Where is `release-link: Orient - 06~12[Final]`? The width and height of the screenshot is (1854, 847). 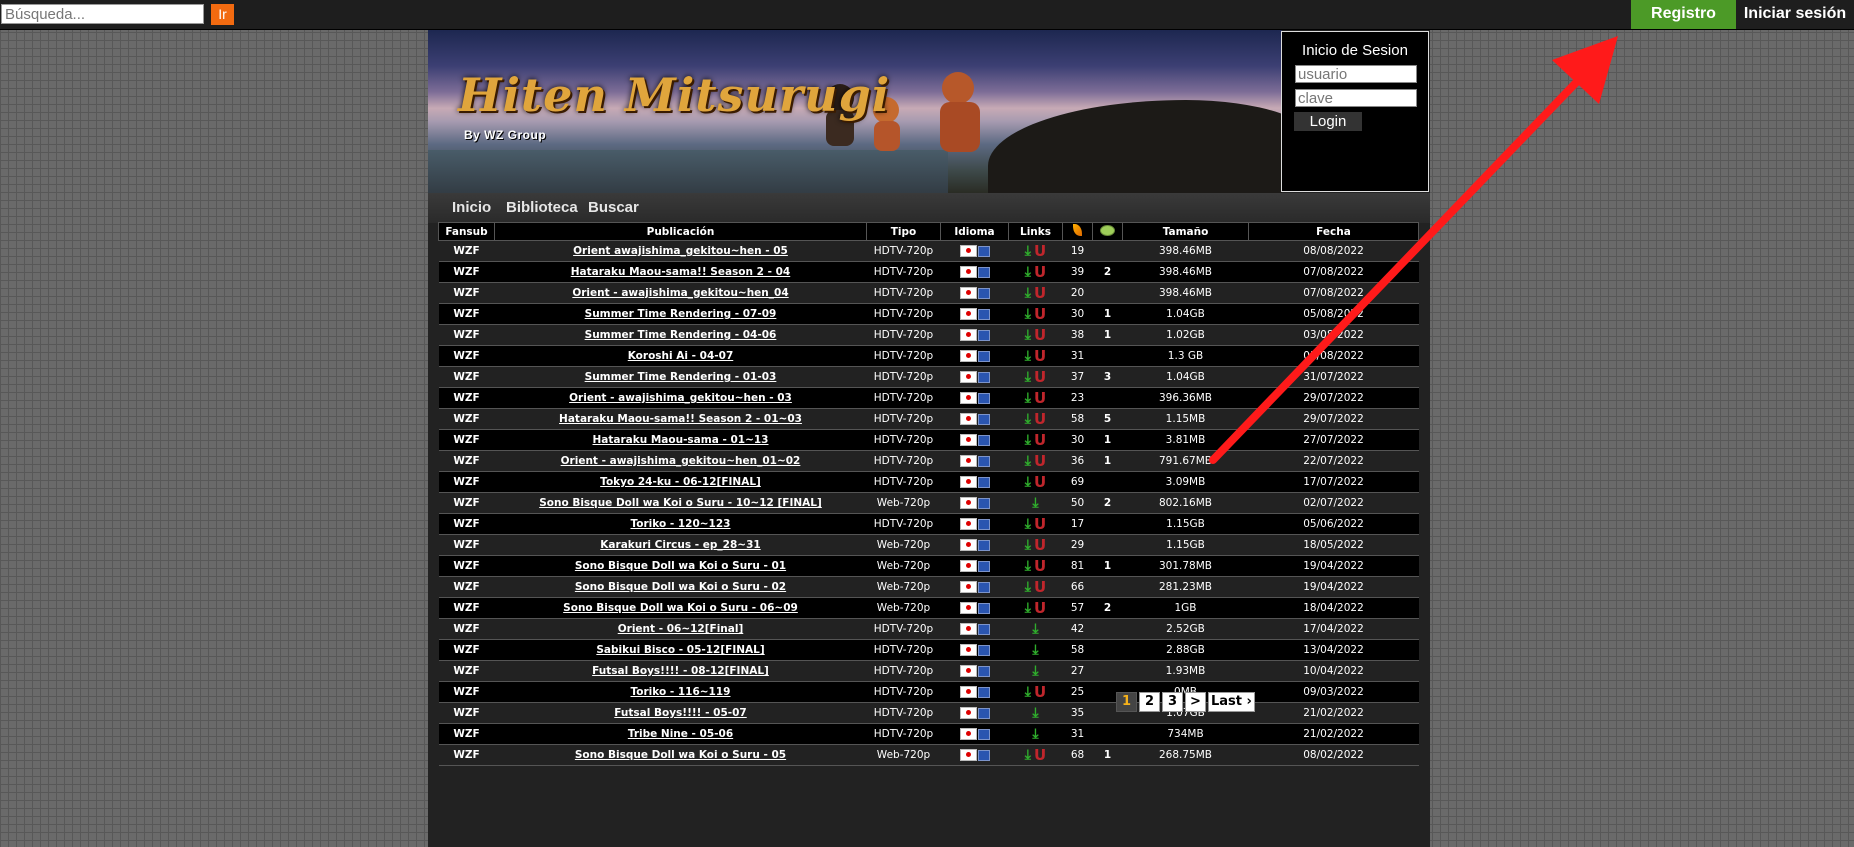
release-link: Orient - 06~12[Final] is located at coordinates (680, 629).